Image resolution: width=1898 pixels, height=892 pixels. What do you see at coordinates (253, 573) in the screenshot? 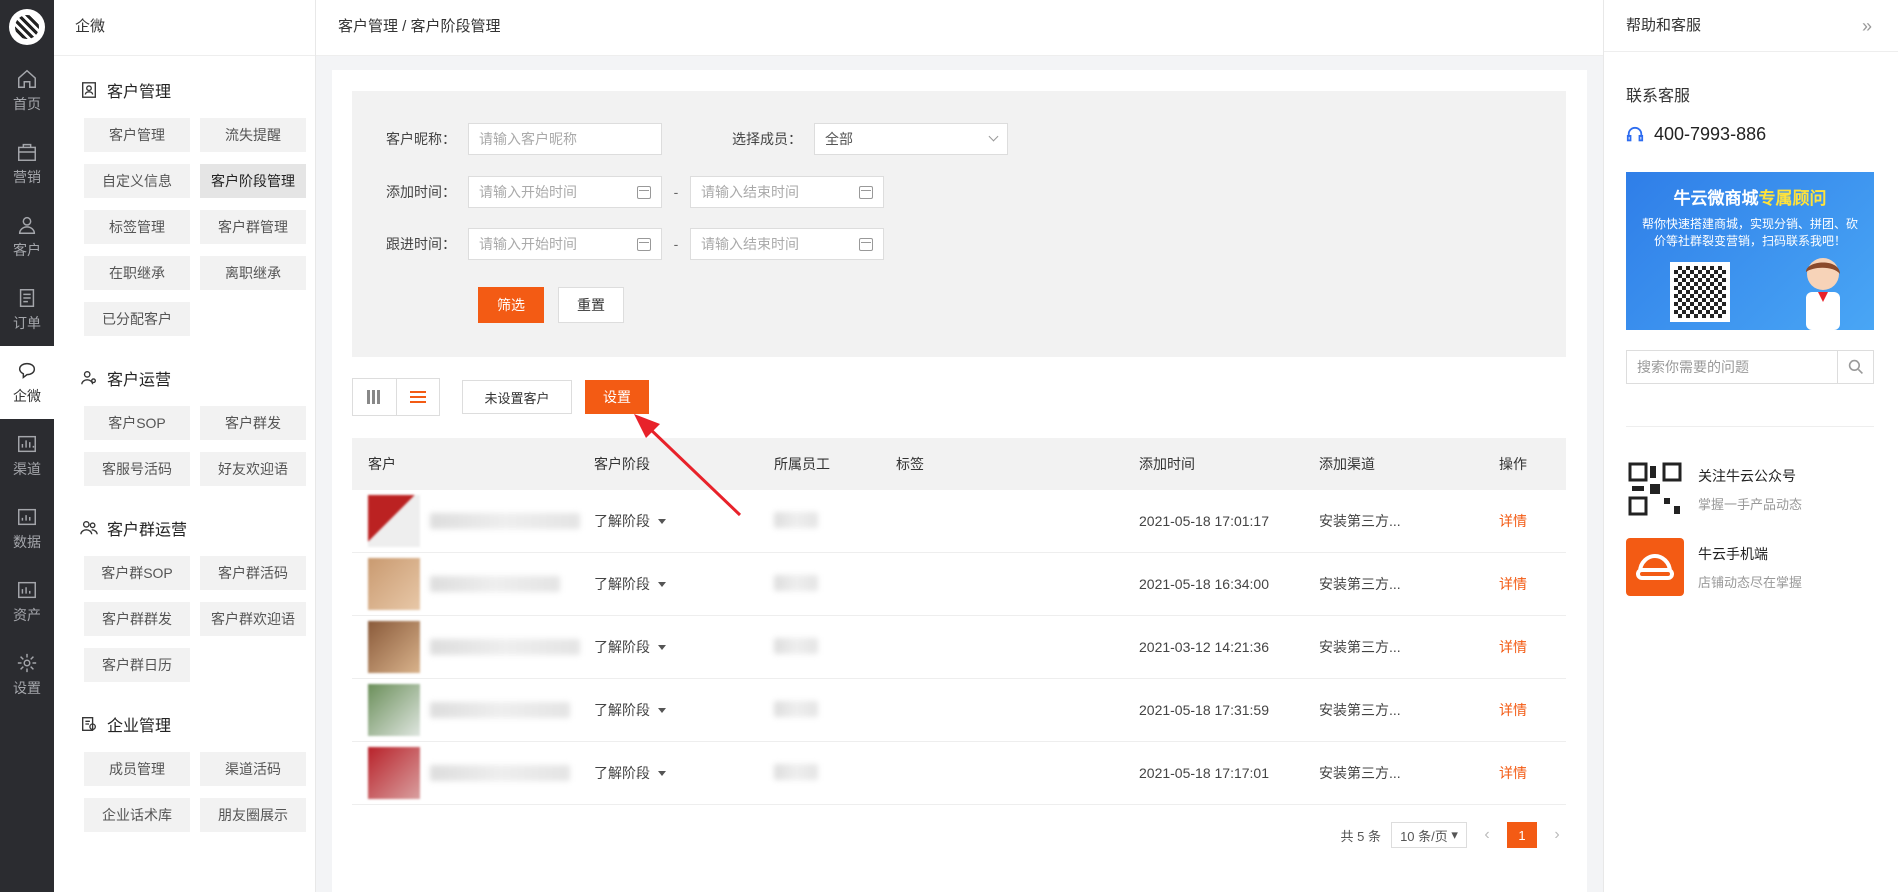
I see `sidebar-item-group-live-code: 客户群活码` at bounding box center [253, 573].